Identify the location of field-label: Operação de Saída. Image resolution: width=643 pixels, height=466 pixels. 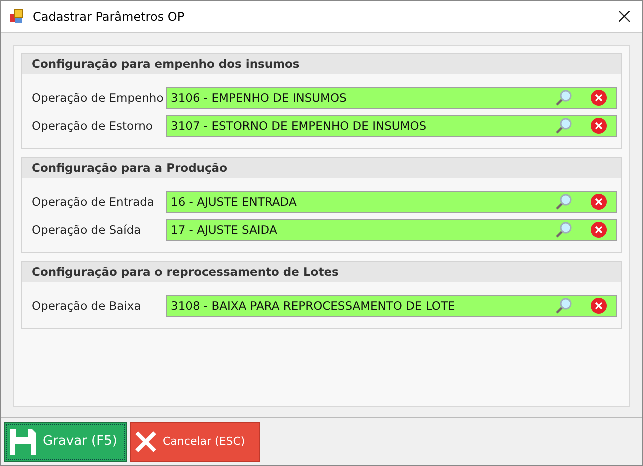
(87, 230).